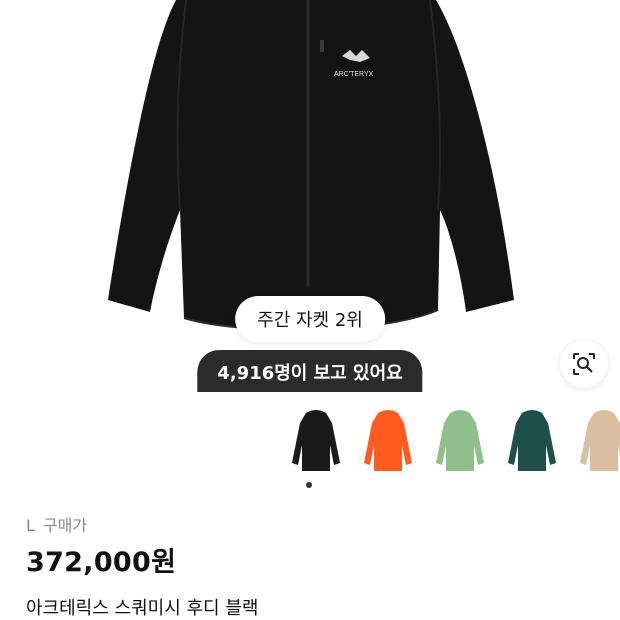 The image size is (620, 620). I want to click on viewers-badge: 4,916명이 보고 있어요, so click(310, 371).